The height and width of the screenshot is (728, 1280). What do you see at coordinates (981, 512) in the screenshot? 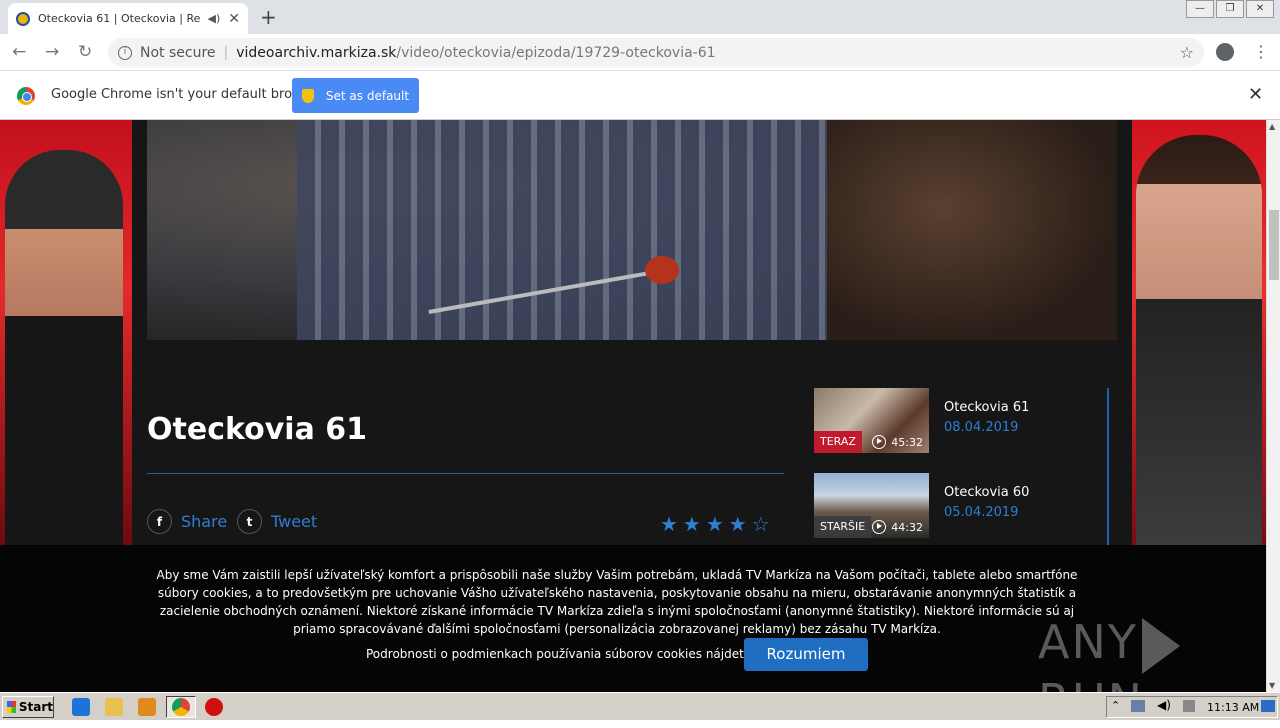
I see `episode-date: 05.04.2019` at bounding box center [981, 512].